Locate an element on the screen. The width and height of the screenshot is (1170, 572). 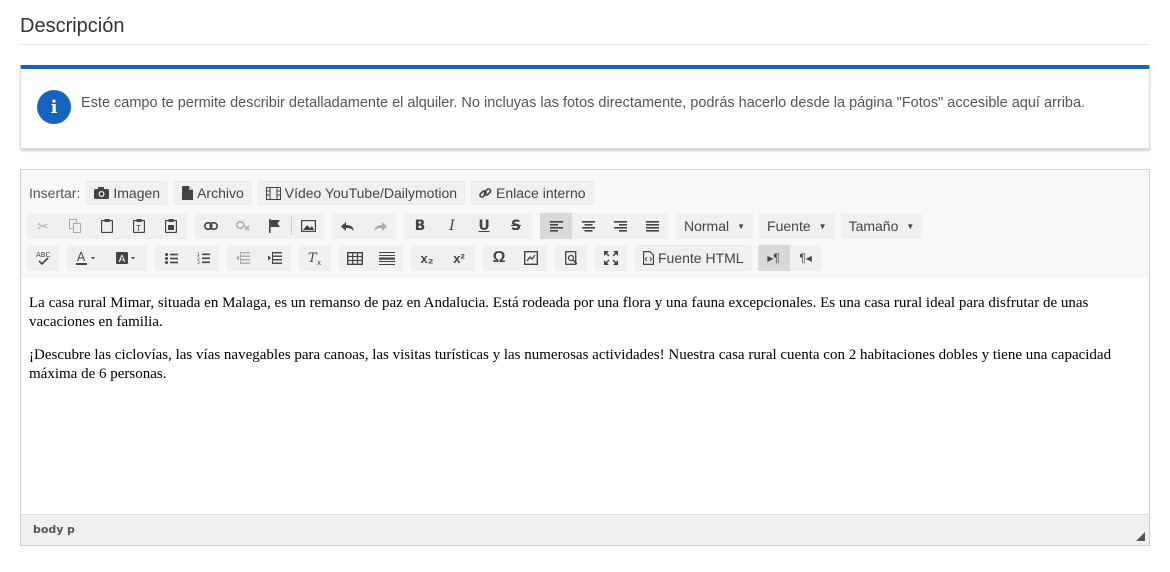
preview-button is located at coordinates (571, 258).